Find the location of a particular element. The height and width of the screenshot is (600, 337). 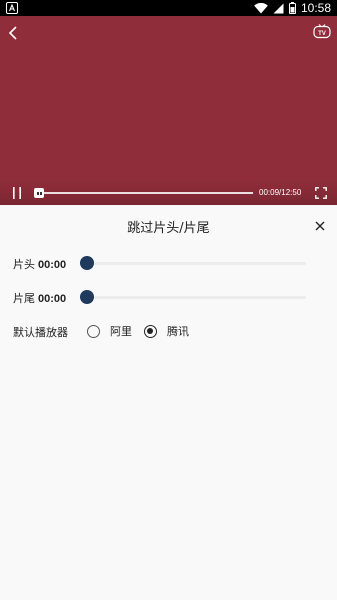

intro-time: 00:00 is located at coordinates (52, 265).